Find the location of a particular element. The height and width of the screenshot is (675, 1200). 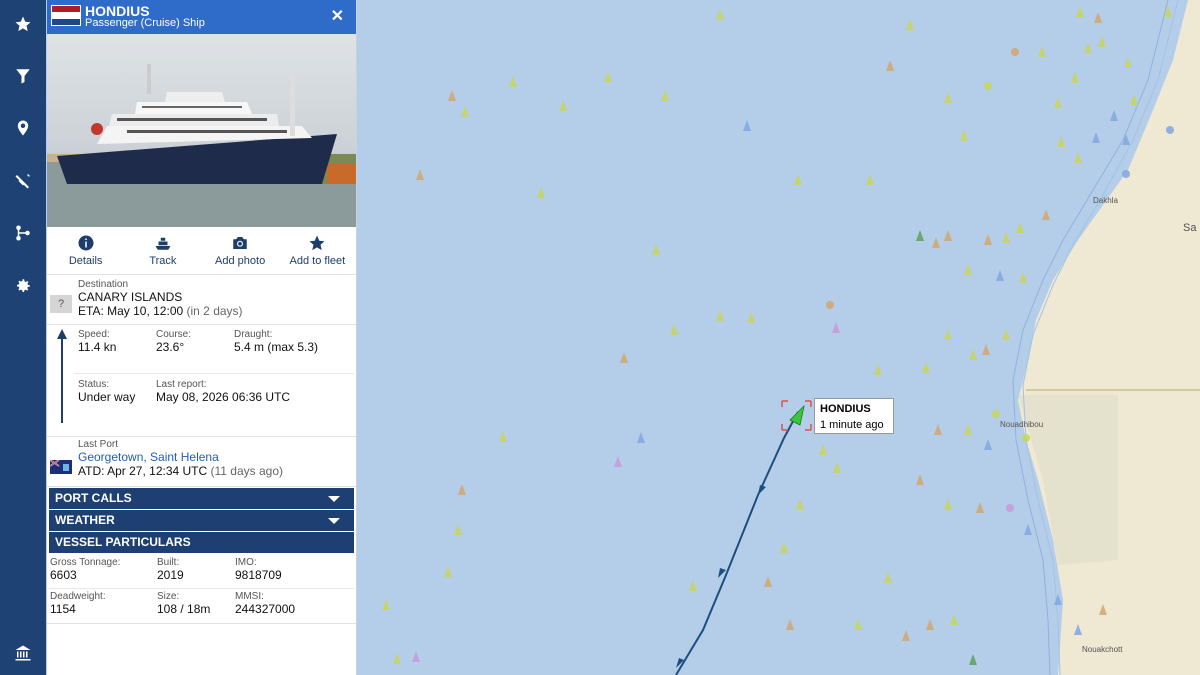

vessel-photo is located at coordinates (201, 130).